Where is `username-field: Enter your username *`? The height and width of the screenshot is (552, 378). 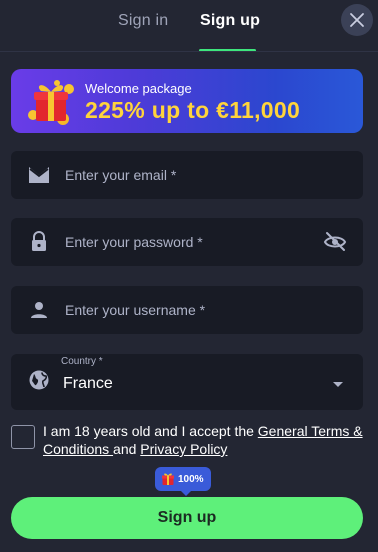
username-field: Enter your username * is located at coordinates (187, 310).